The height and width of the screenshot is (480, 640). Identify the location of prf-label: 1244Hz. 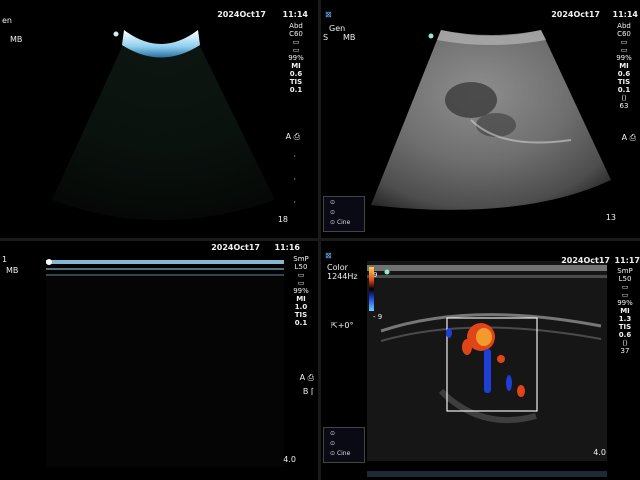
(342, 276).